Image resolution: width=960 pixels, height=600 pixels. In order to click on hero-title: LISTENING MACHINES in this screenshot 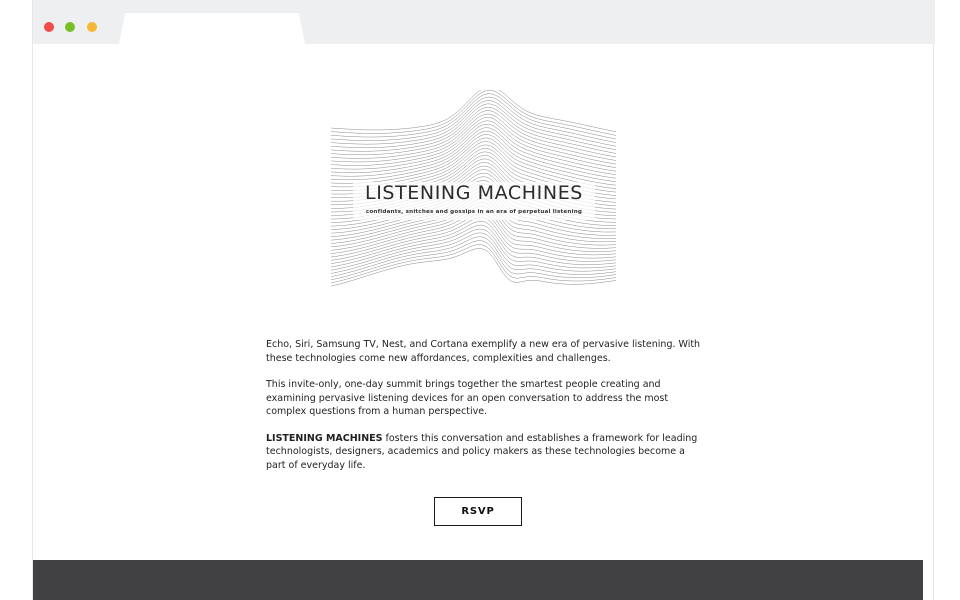, I will do `click(474, 193)`.